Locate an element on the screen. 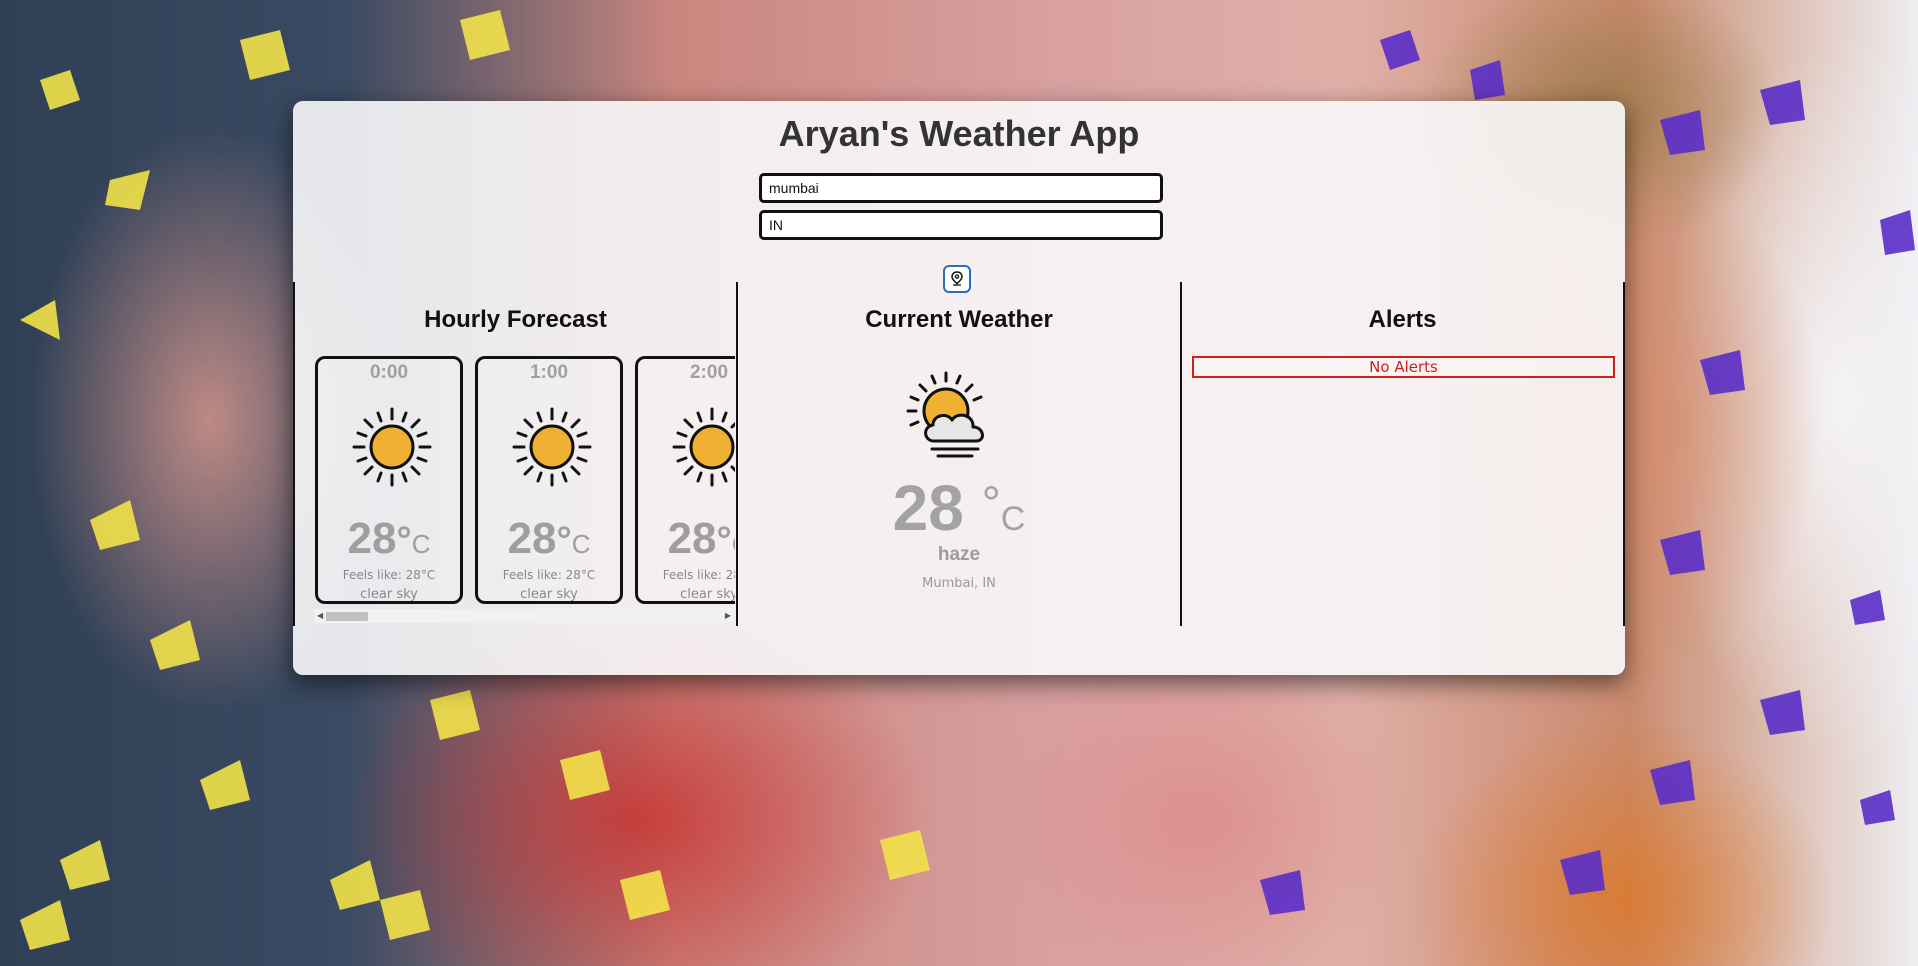 The width and height of the screenshot is (1918, 966). haze-sun-cloud-icon is located at coordinates (945, 414).